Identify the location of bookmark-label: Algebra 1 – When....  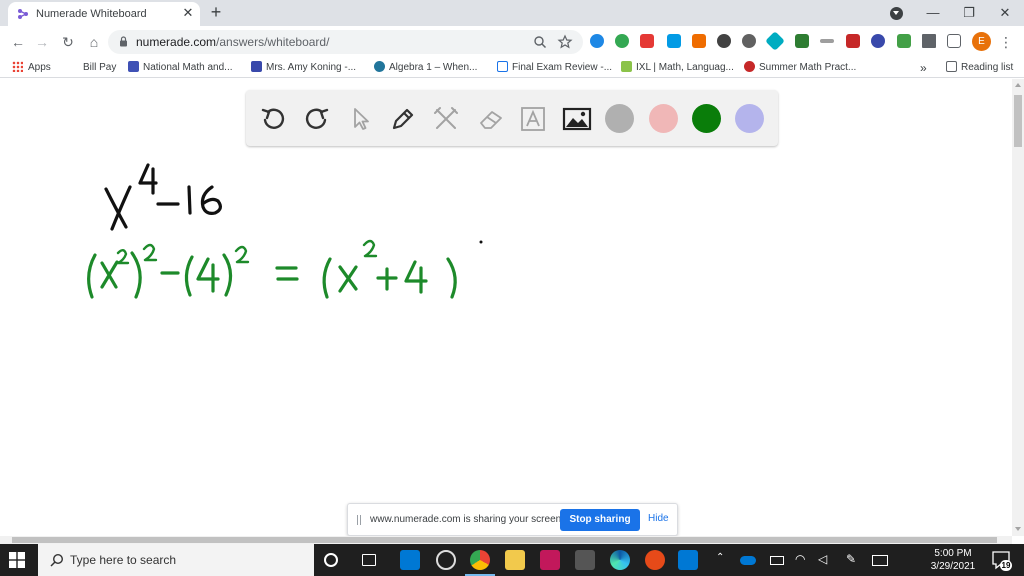
(433, 67).